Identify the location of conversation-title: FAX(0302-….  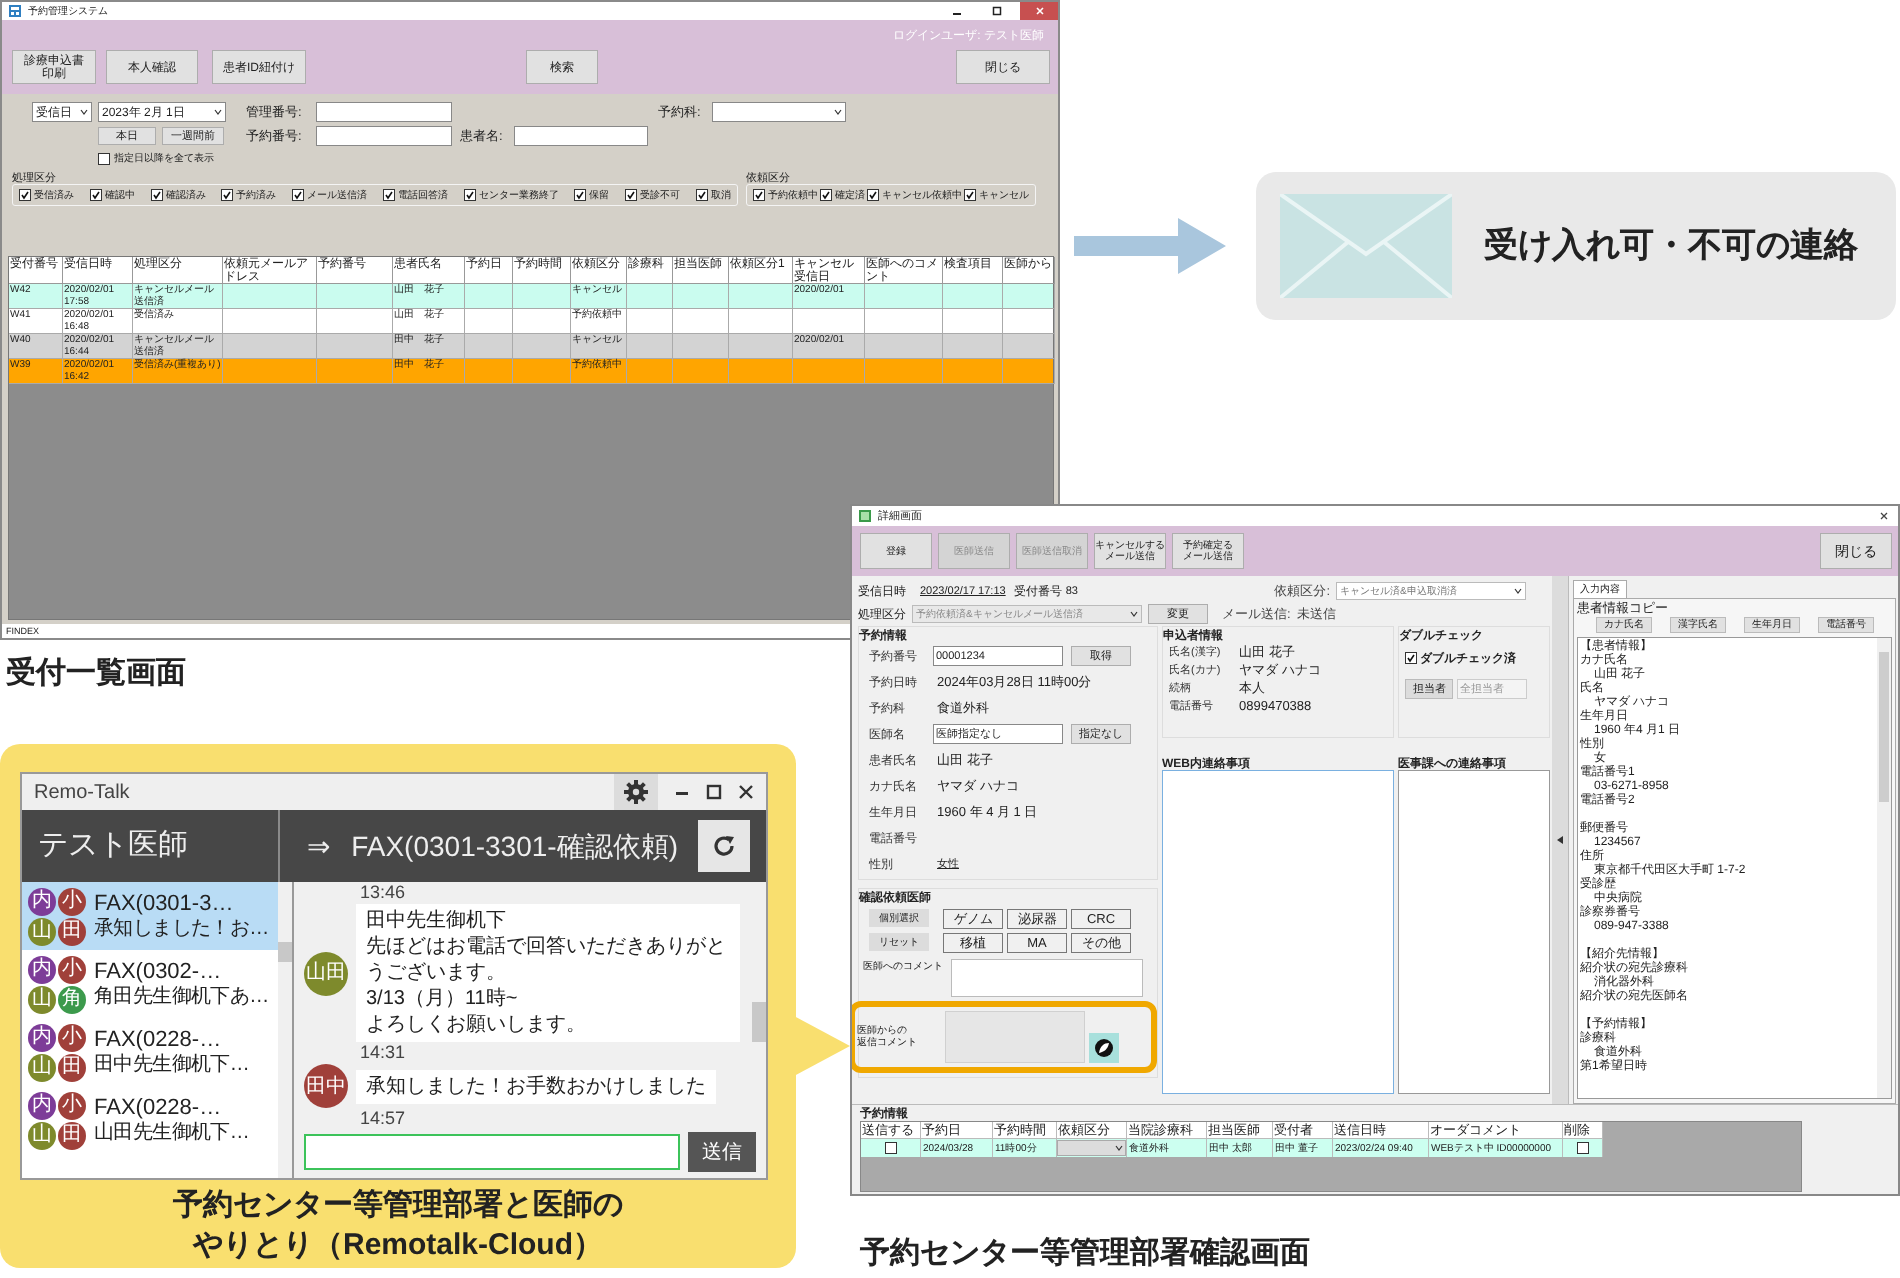
(159, 971).